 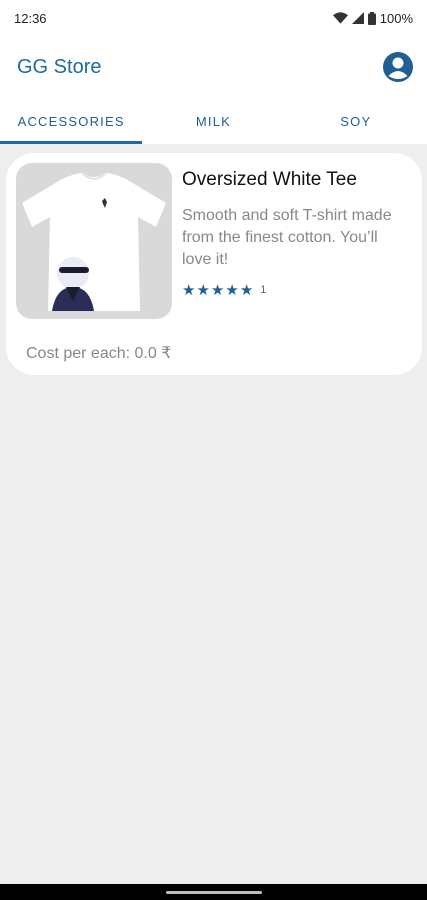 I want to click on product-title: Oversized White Tee, so click(x=269, y=179).